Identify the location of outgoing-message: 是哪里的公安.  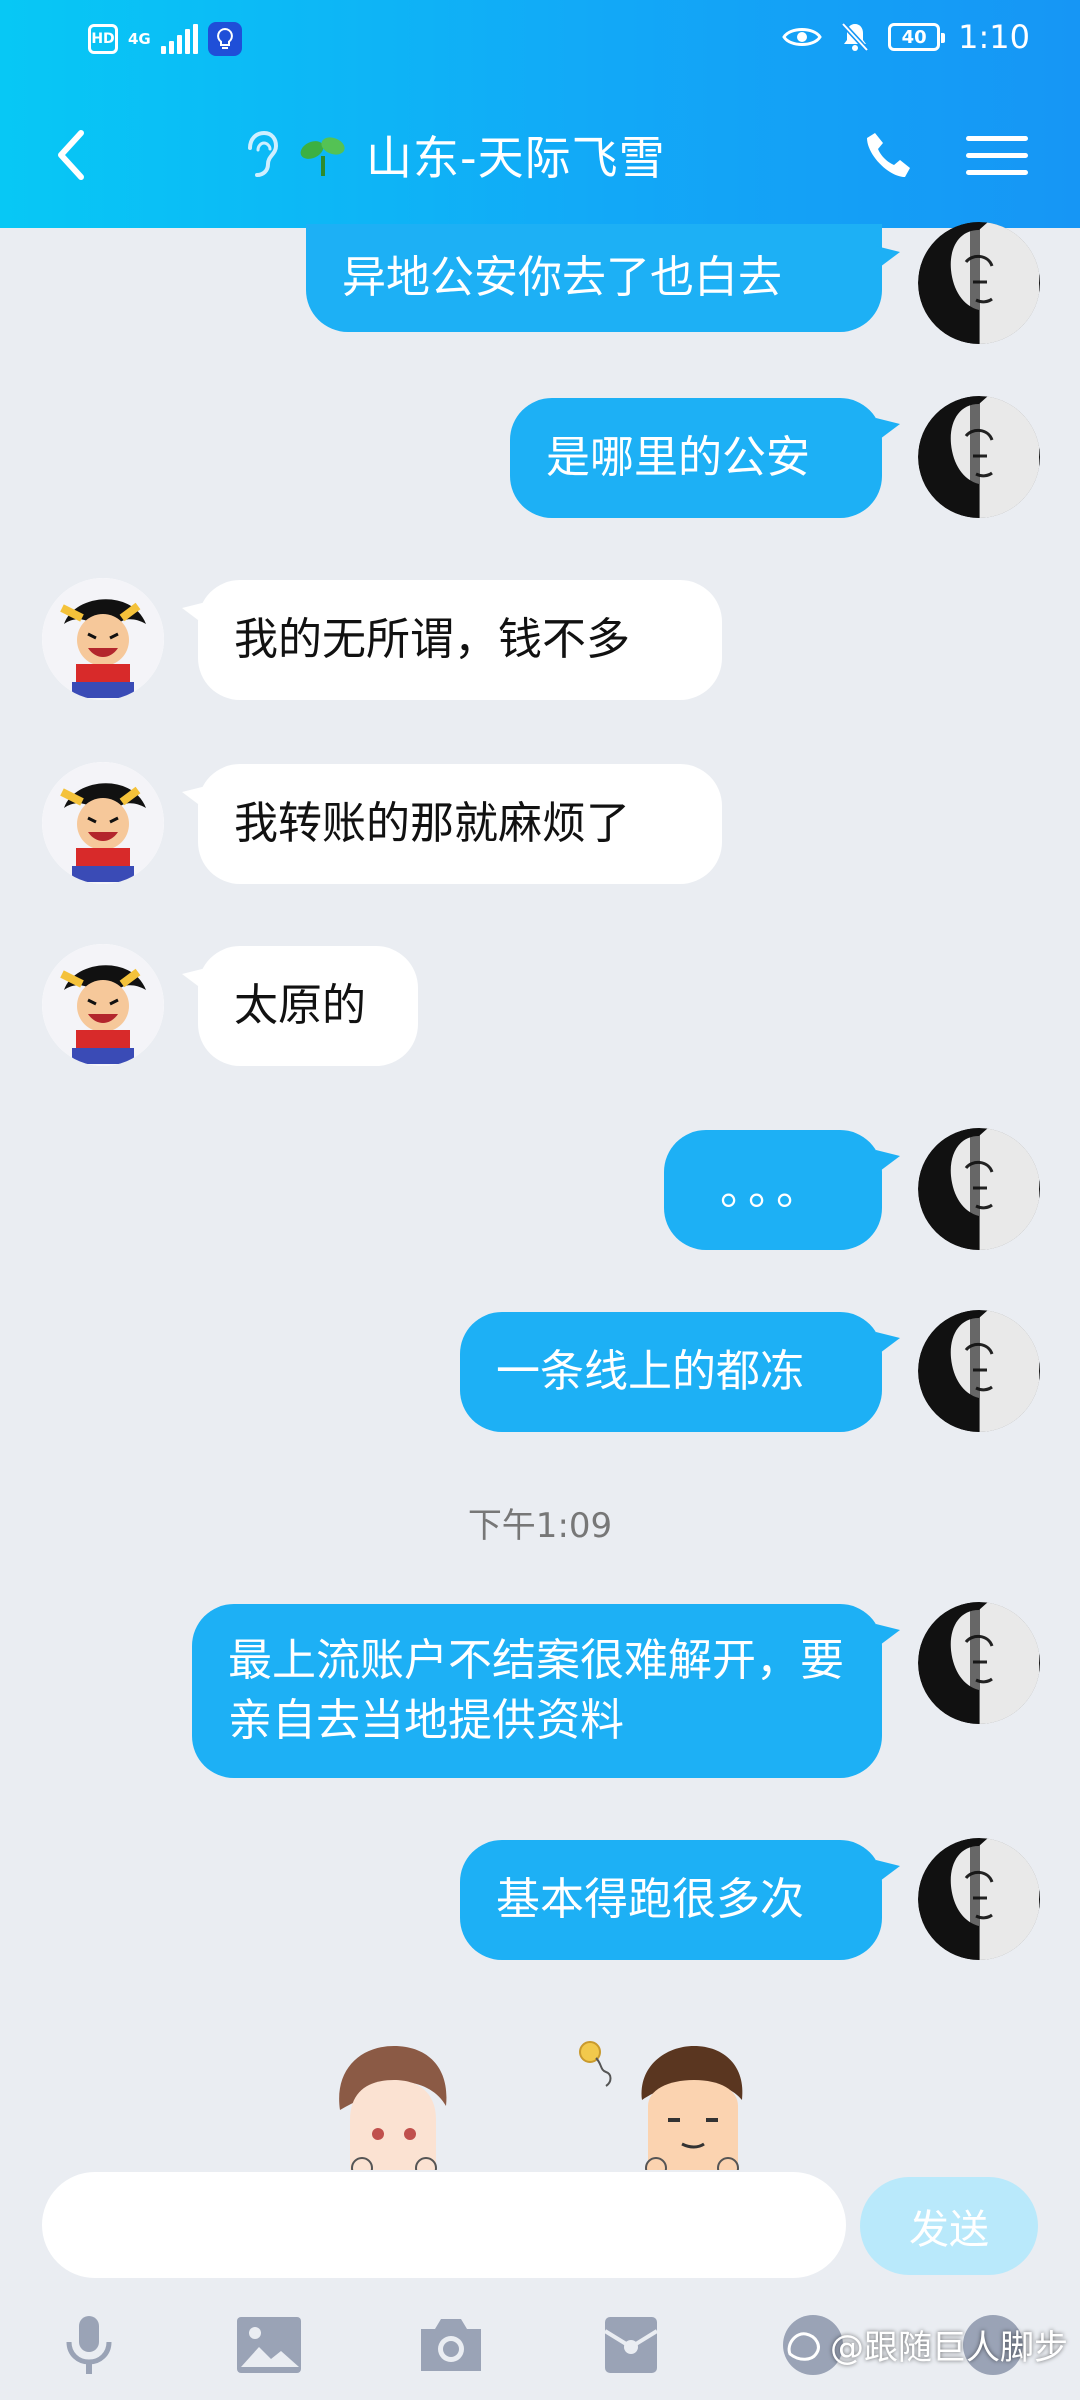
(696, 458).